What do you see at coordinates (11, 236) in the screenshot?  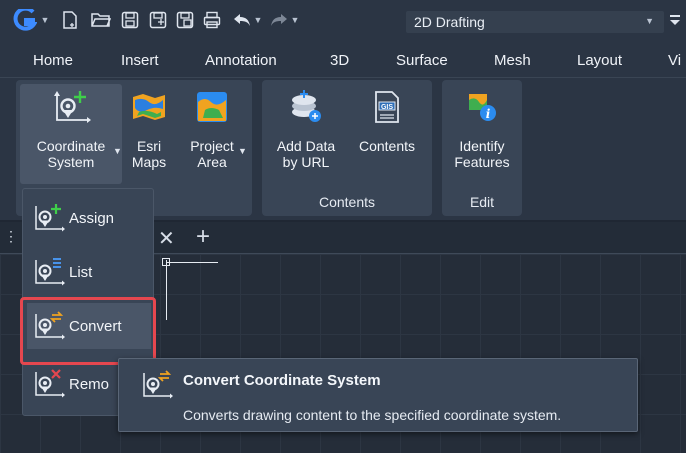 I see `tab-list-icon: ⋮` at bounding box center [11, 236].